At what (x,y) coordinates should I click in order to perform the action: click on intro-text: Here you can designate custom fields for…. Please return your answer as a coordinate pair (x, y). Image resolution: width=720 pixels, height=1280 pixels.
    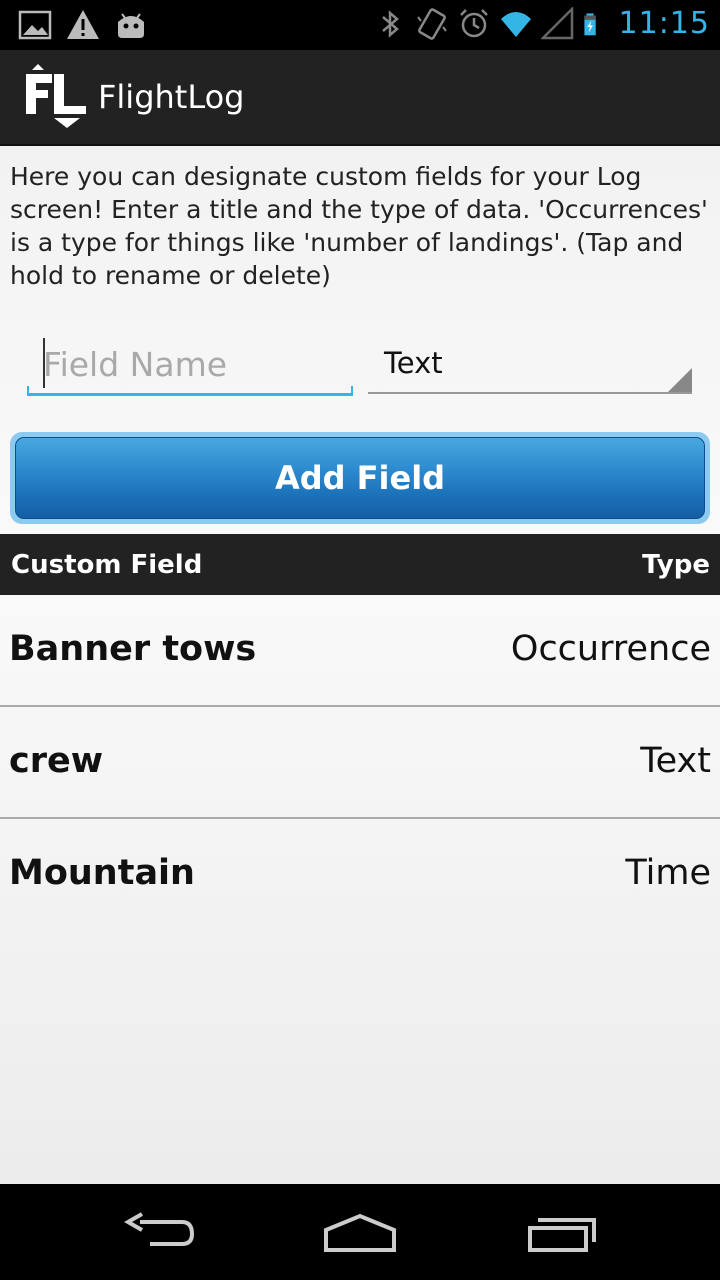
    Looking at the image, I should click on (359, 226).